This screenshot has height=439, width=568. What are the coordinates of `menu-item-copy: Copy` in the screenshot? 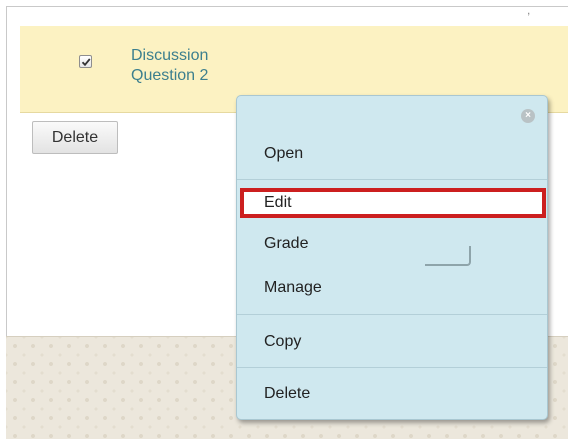 It's located at (392, 342).